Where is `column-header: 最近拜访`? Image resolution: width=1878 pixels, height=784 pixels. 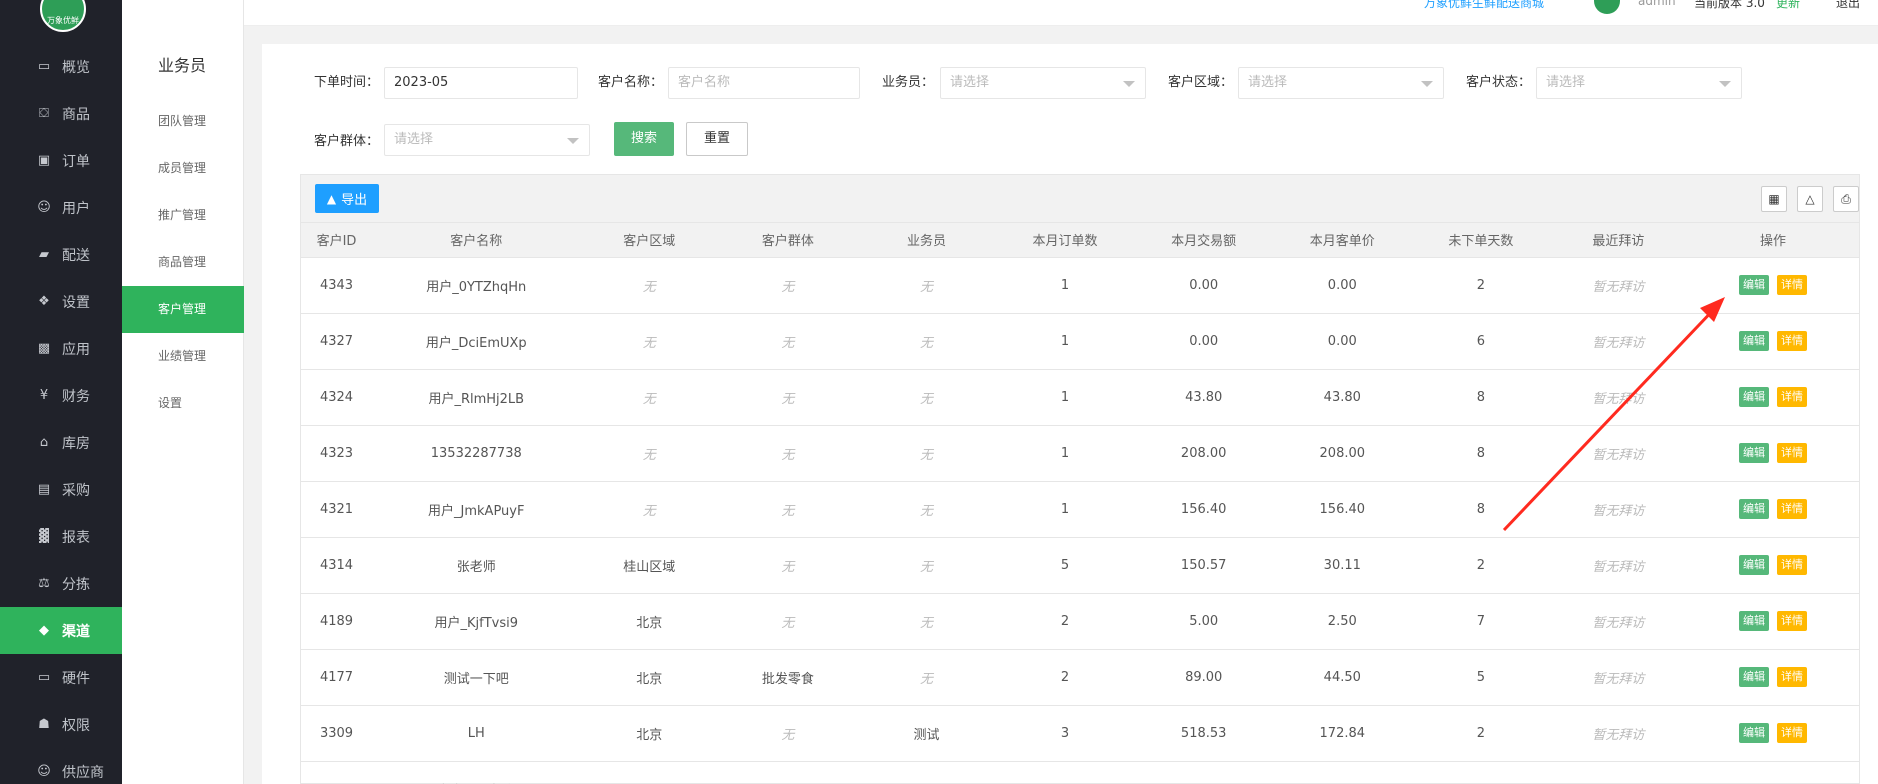
column-header: 最近拜访 is located at coordinates (1618, 240).